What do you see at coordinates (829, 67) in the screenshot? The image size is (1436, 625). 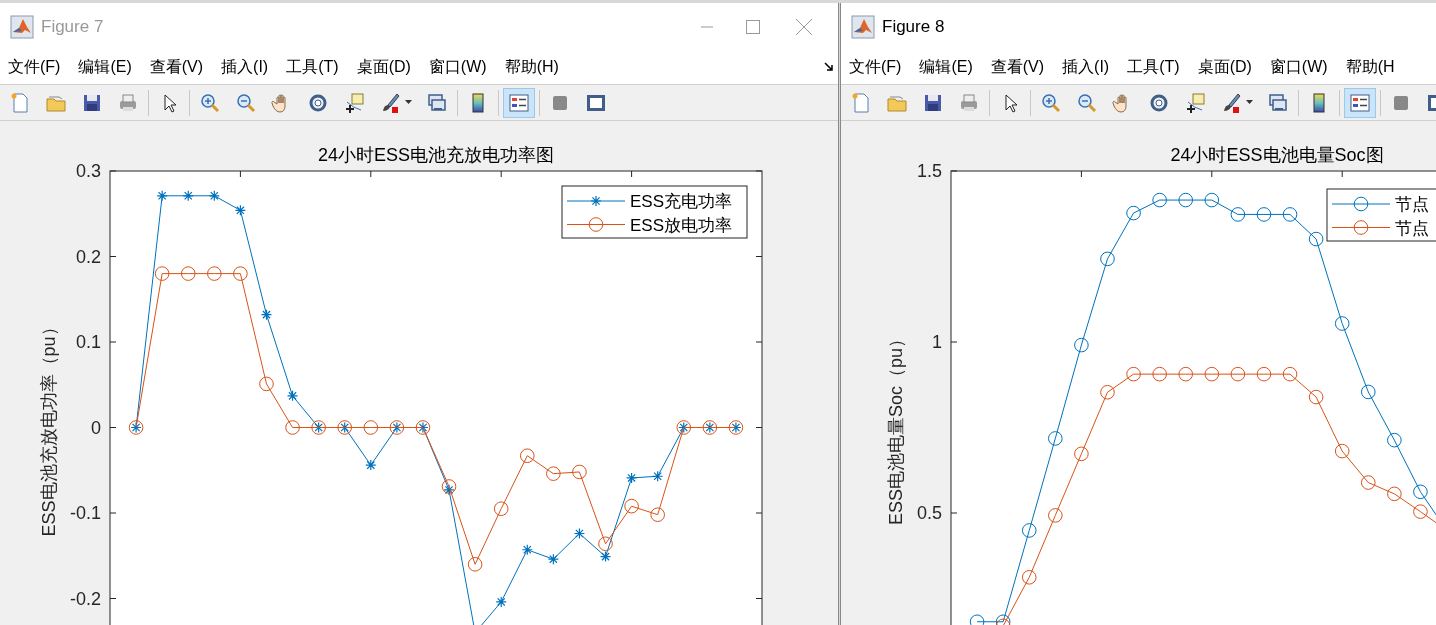 I see `dock-arrow-icon` at bounding box center [829, 67].